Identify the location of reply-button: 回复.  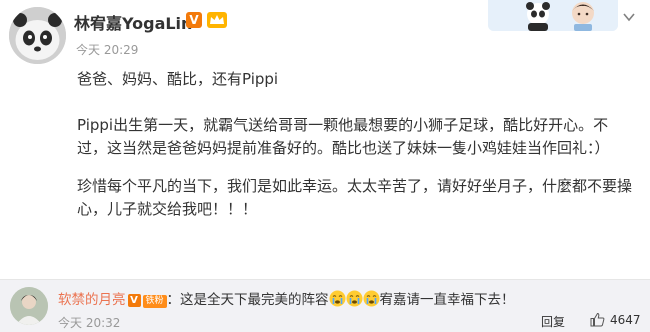
(553, 321).